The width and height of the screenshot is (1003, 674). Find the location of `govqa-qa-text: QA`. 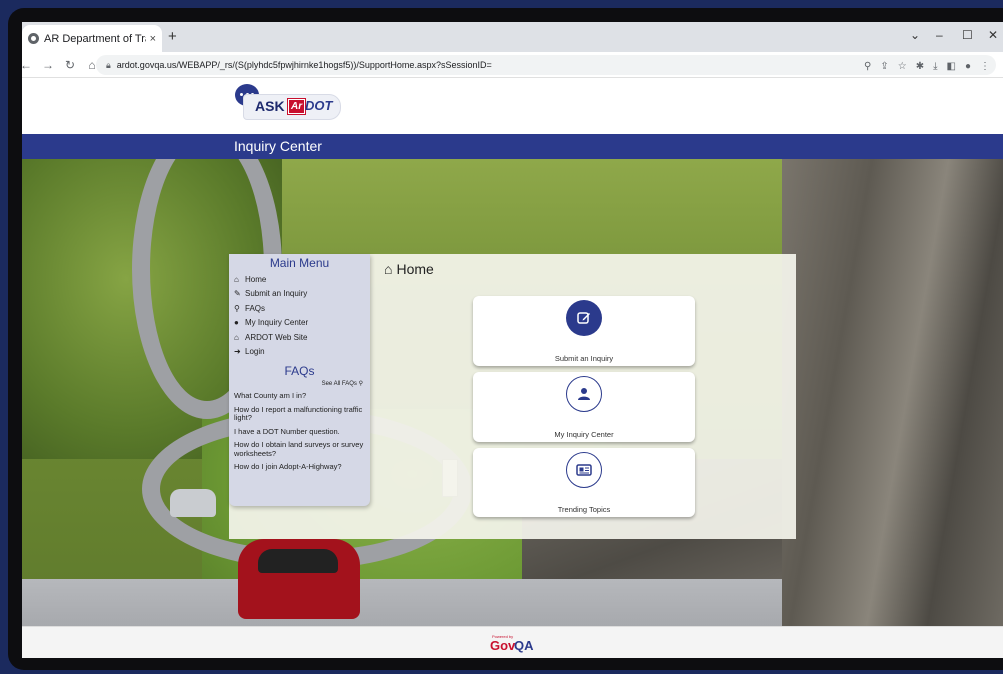

govqa-qa-text: QA is located at coordinates (524, 645).